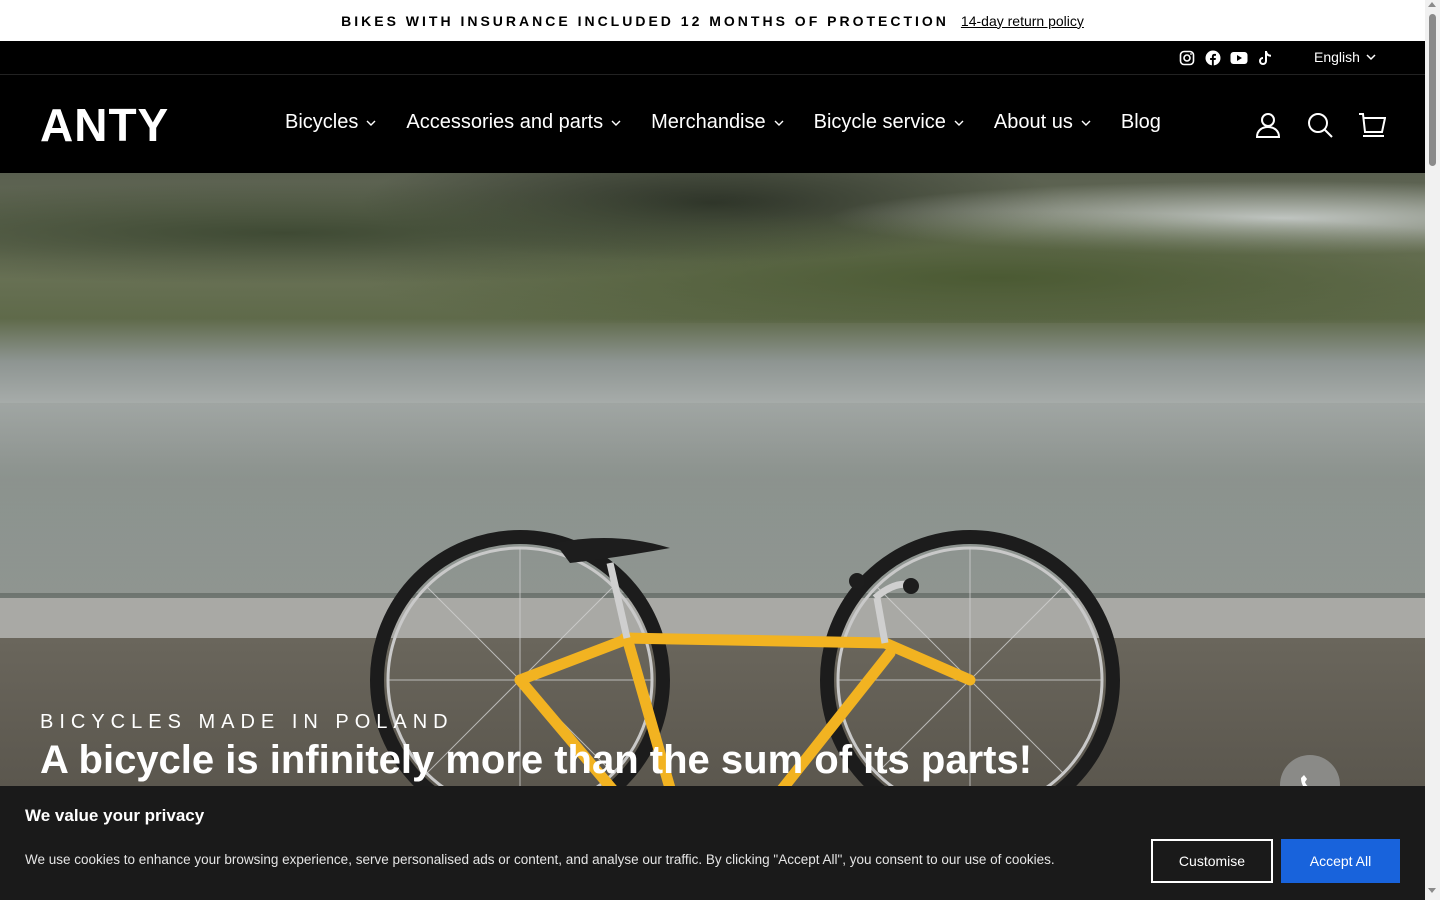 The width and height of the screenshot is (1440, 900). What do you see at coordinates (1372, 125) in the screenshot?
I see `cart-icon` at bounding box center [1372, 125].